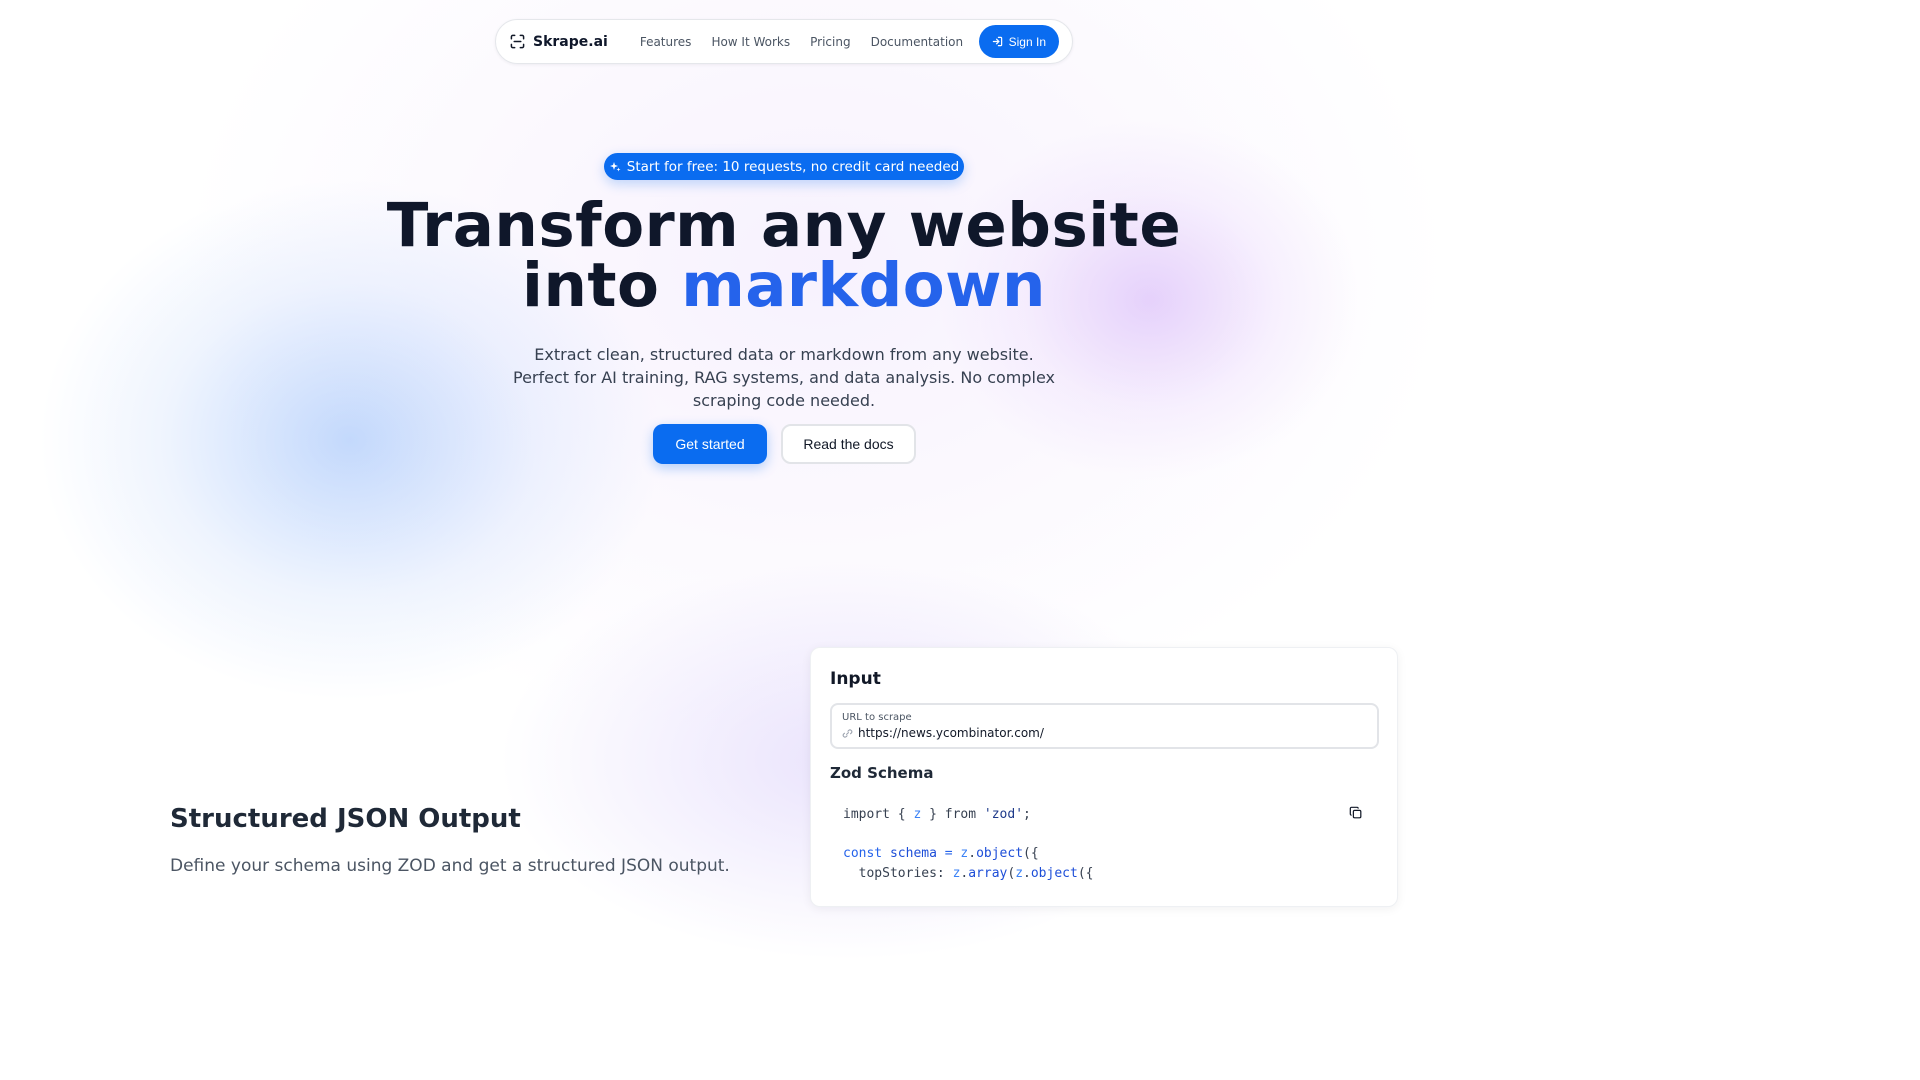 The image size is (1920, 1080). I want to click on input-card-title: Input, so click(855, 679).